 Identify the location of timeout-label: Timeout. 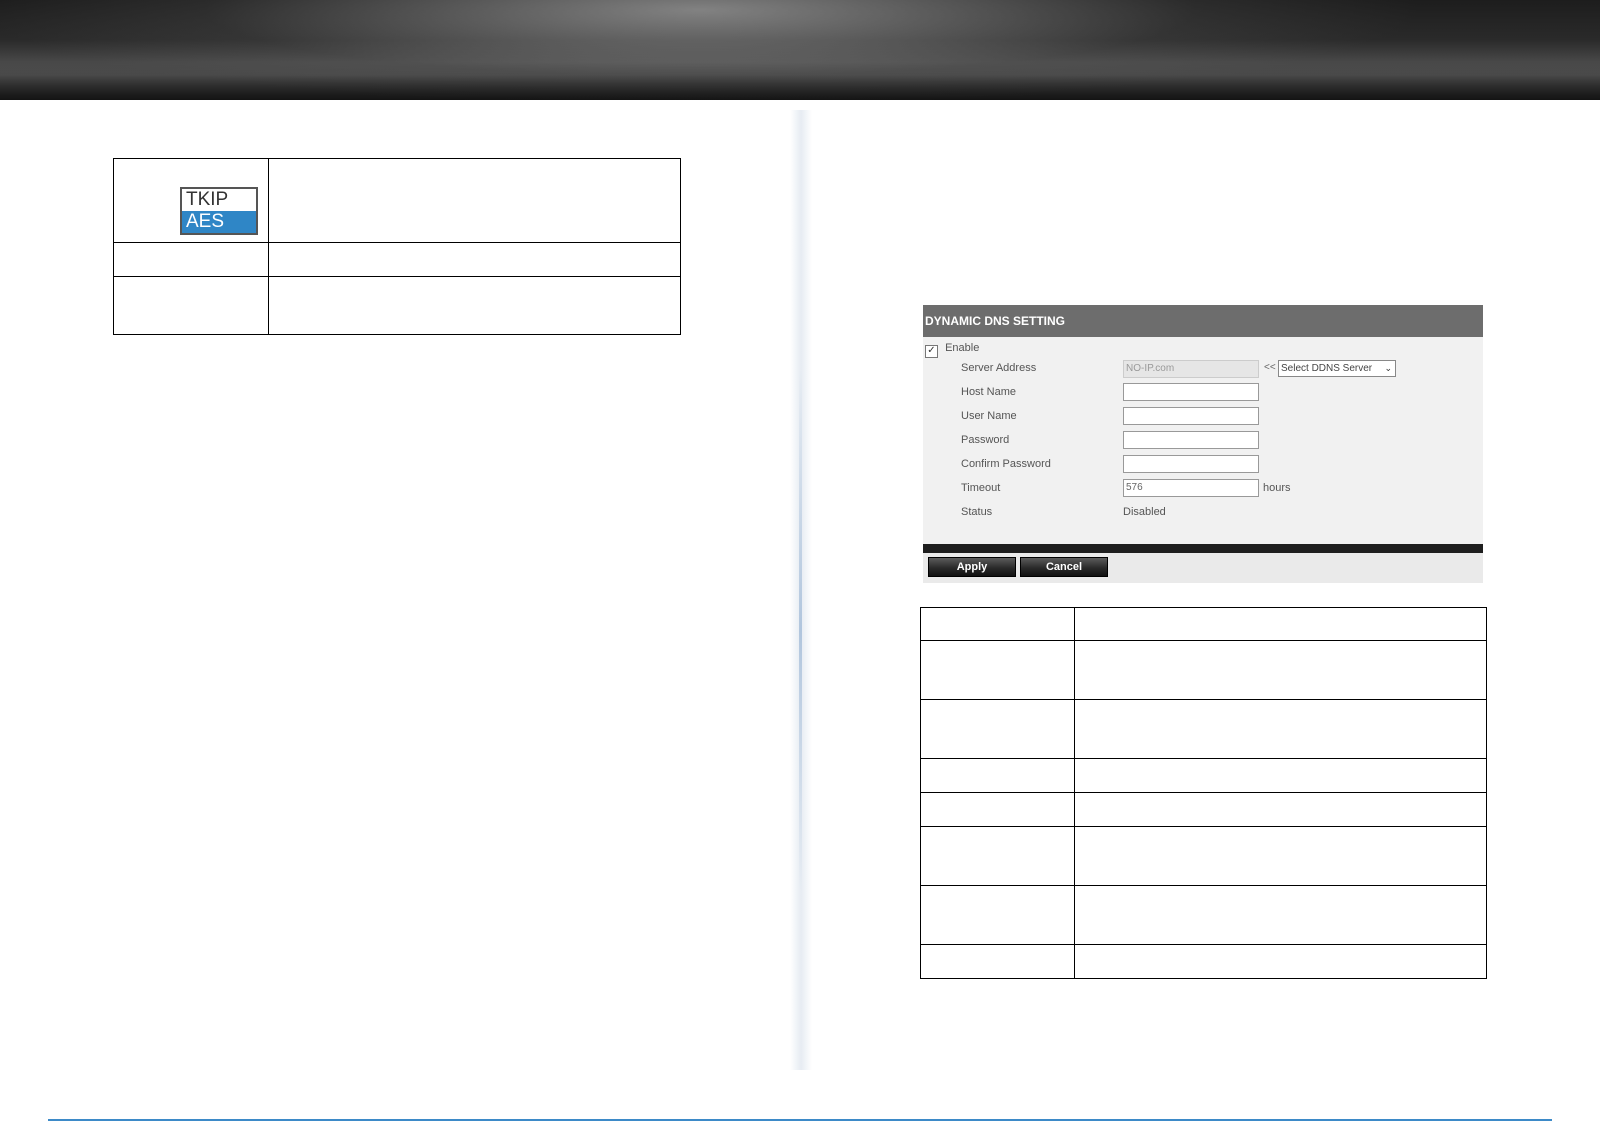
(981, 488).